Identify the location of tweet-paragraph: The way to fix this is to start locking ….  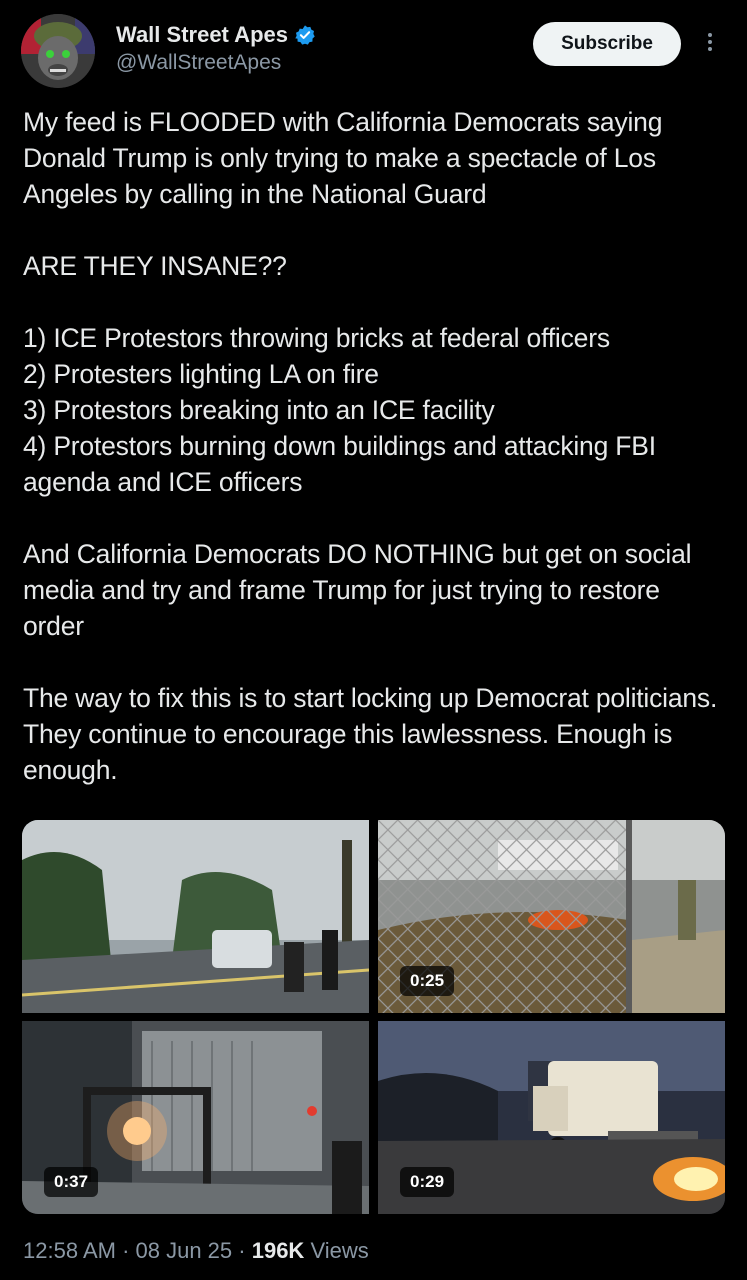
(370, 734).